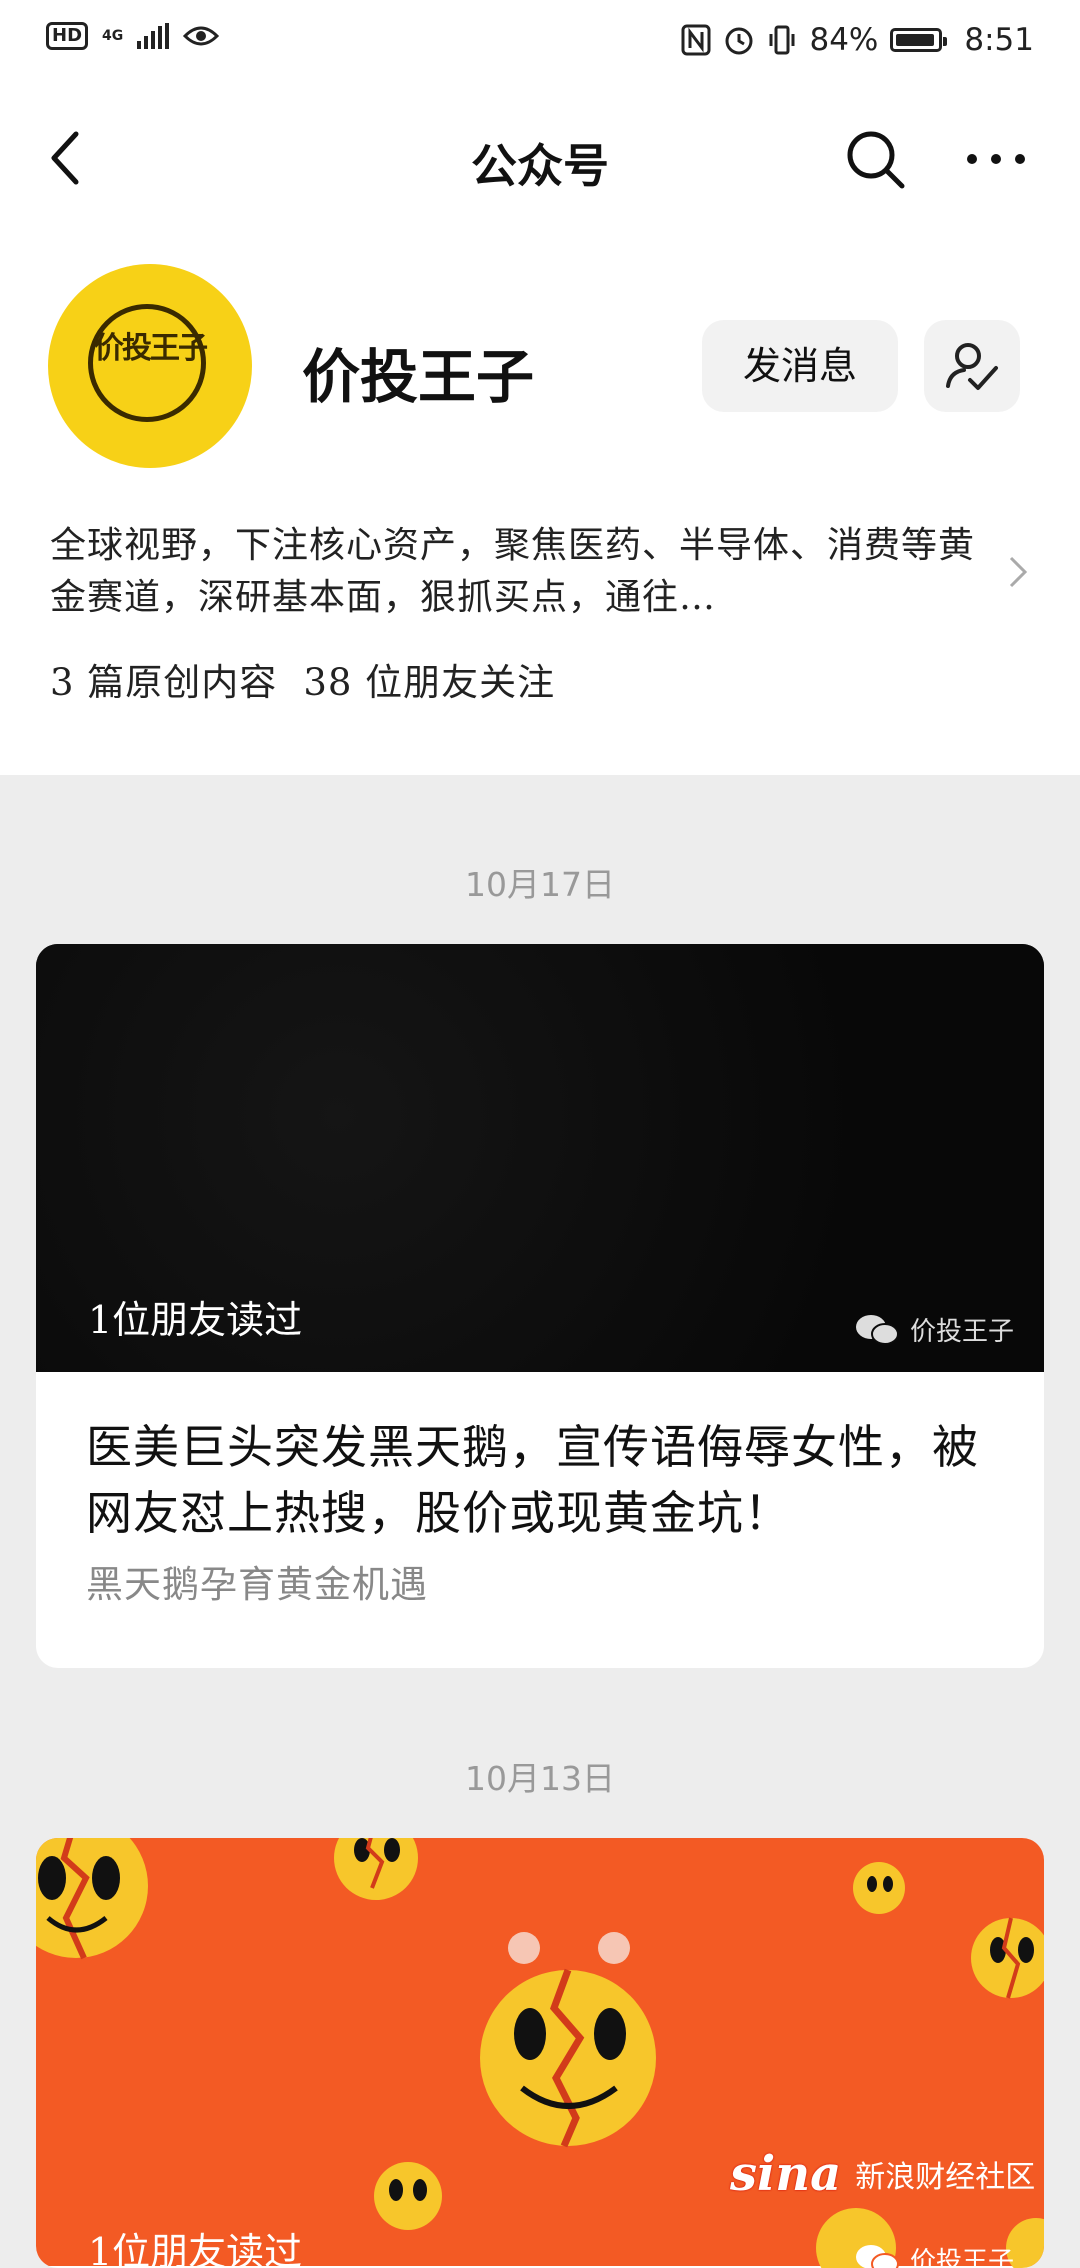  Describe the element at coordinates (429, 682) in the screenshot. I see `followers-count: 38 位朋友关注` at that location.